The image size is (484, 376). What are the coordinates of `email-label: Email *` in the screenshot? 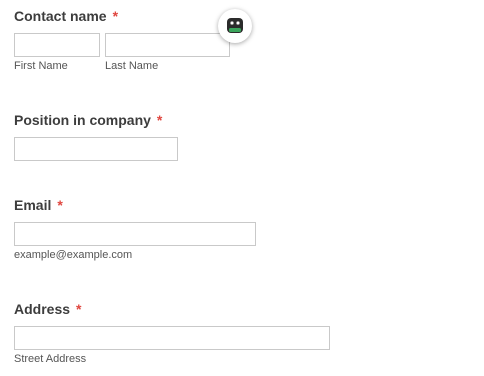 It's located at (38, 205).